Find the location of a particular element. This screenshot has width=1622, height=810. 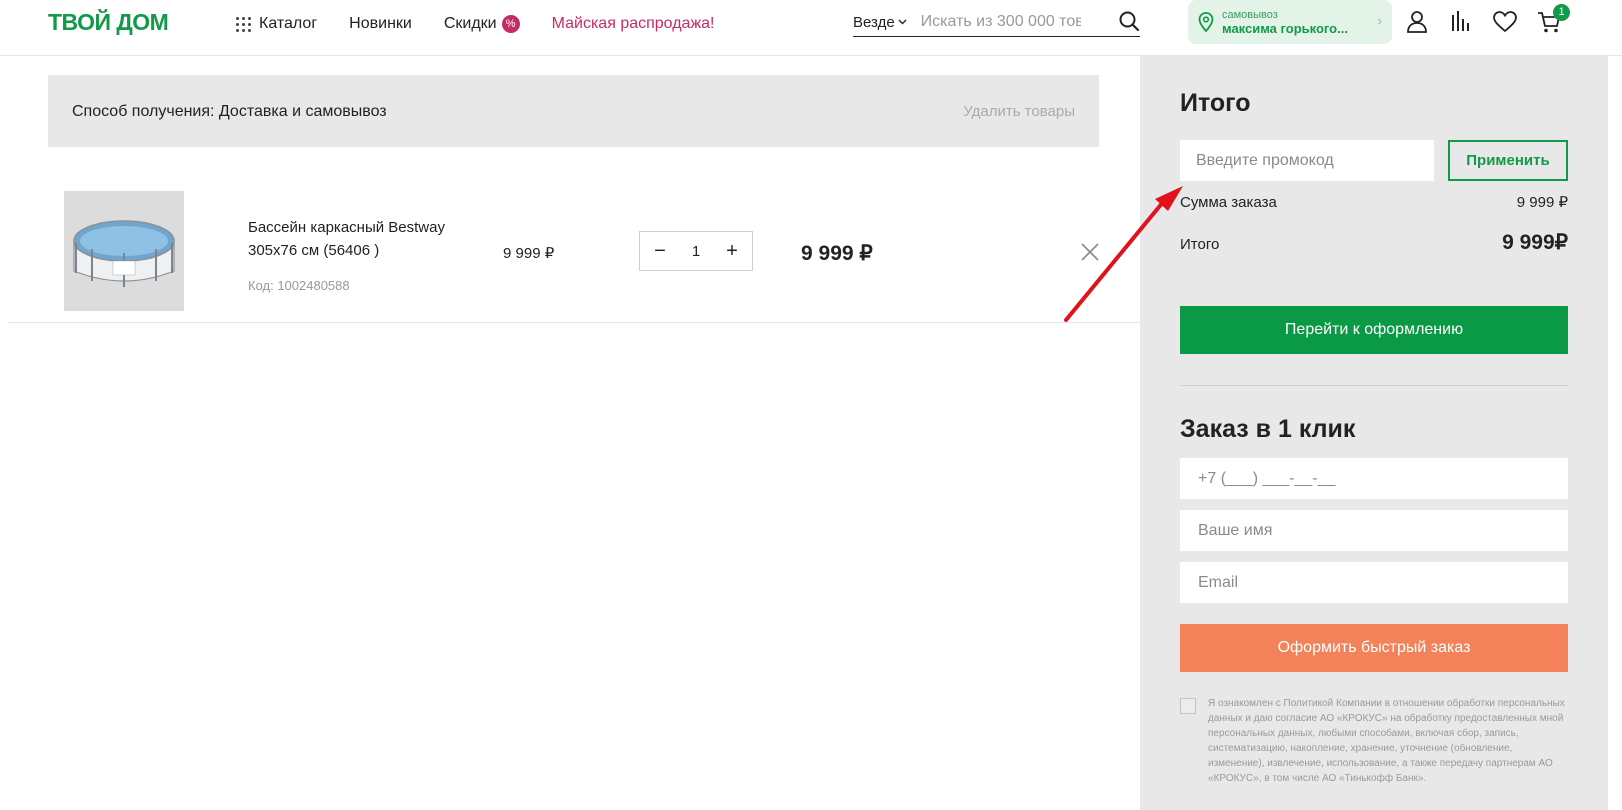

delivery-method-text: Способ получения: Доставка и самовывоз is located at coordinates (229, 111).